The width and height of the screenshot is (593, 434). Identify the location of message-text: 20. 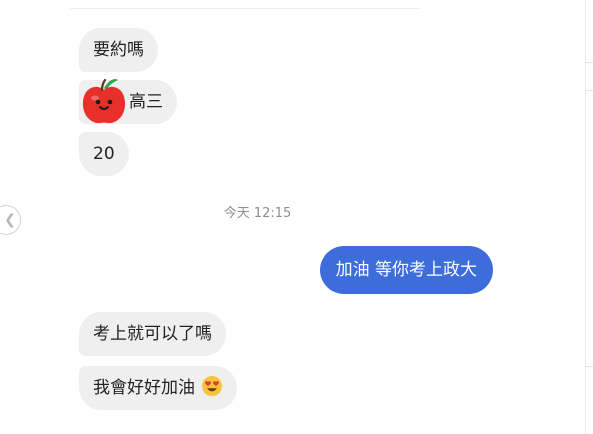
(104, 154).